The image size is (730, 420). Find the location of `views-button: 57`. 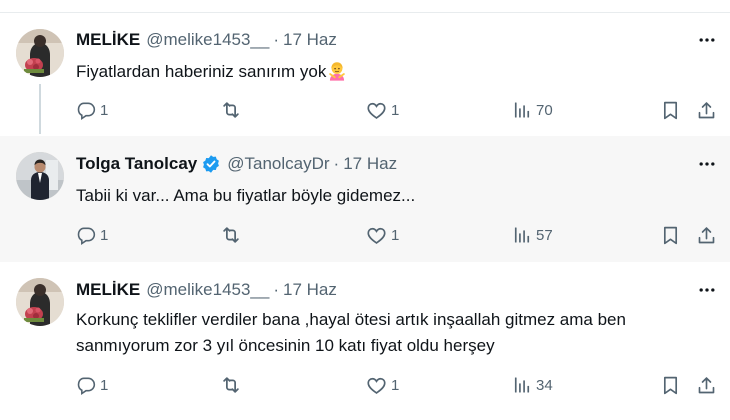

views-button: 57 is located at coordinates (532, 235).